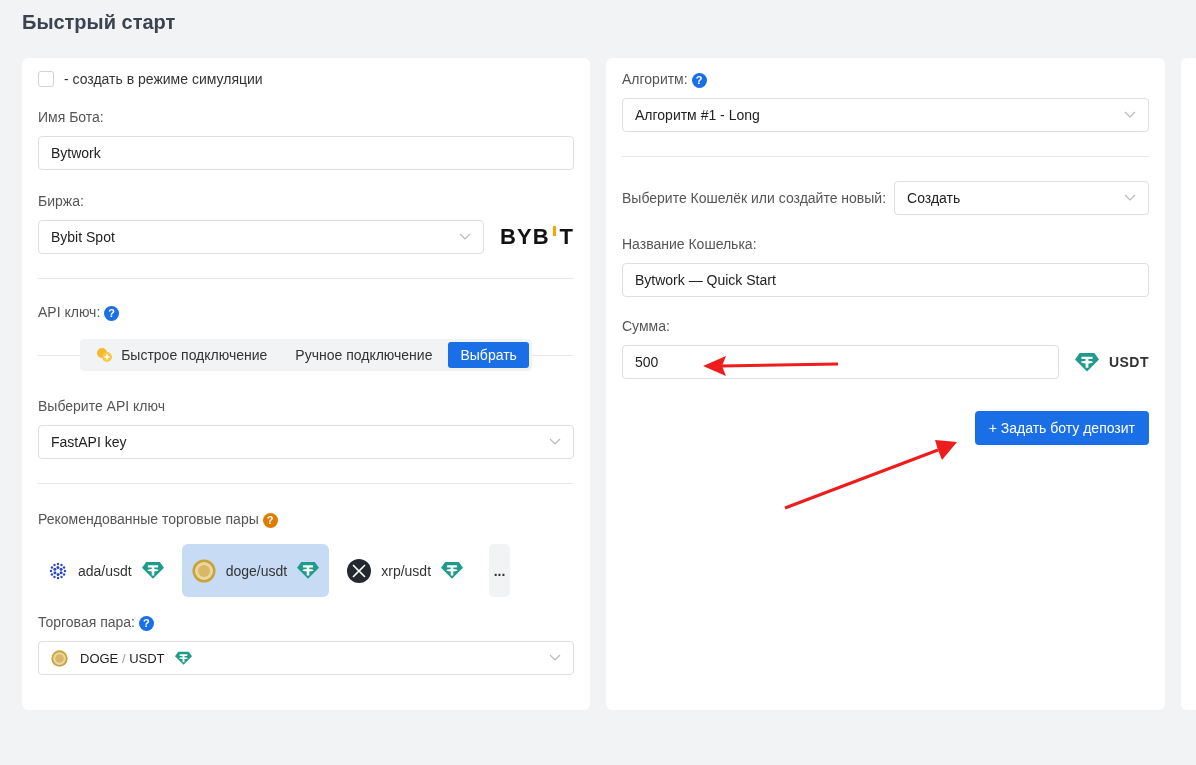  Describe the element at coordinates (885, 115) in the screenshot. I see `algorithm-select: Алгоритм #1 - Long` at that location.